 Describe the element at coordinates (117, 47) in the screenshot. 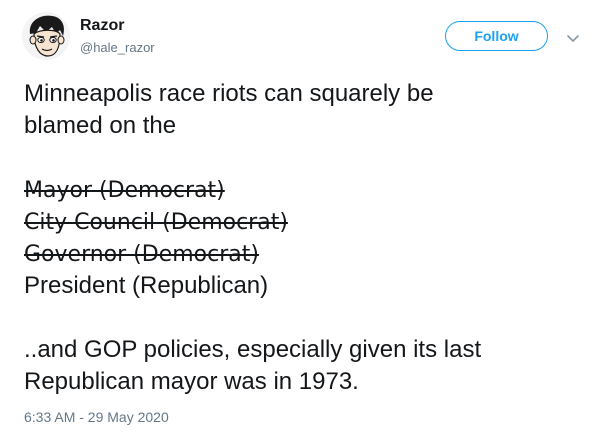

I see `user-handle: @hale_razor` at that location.